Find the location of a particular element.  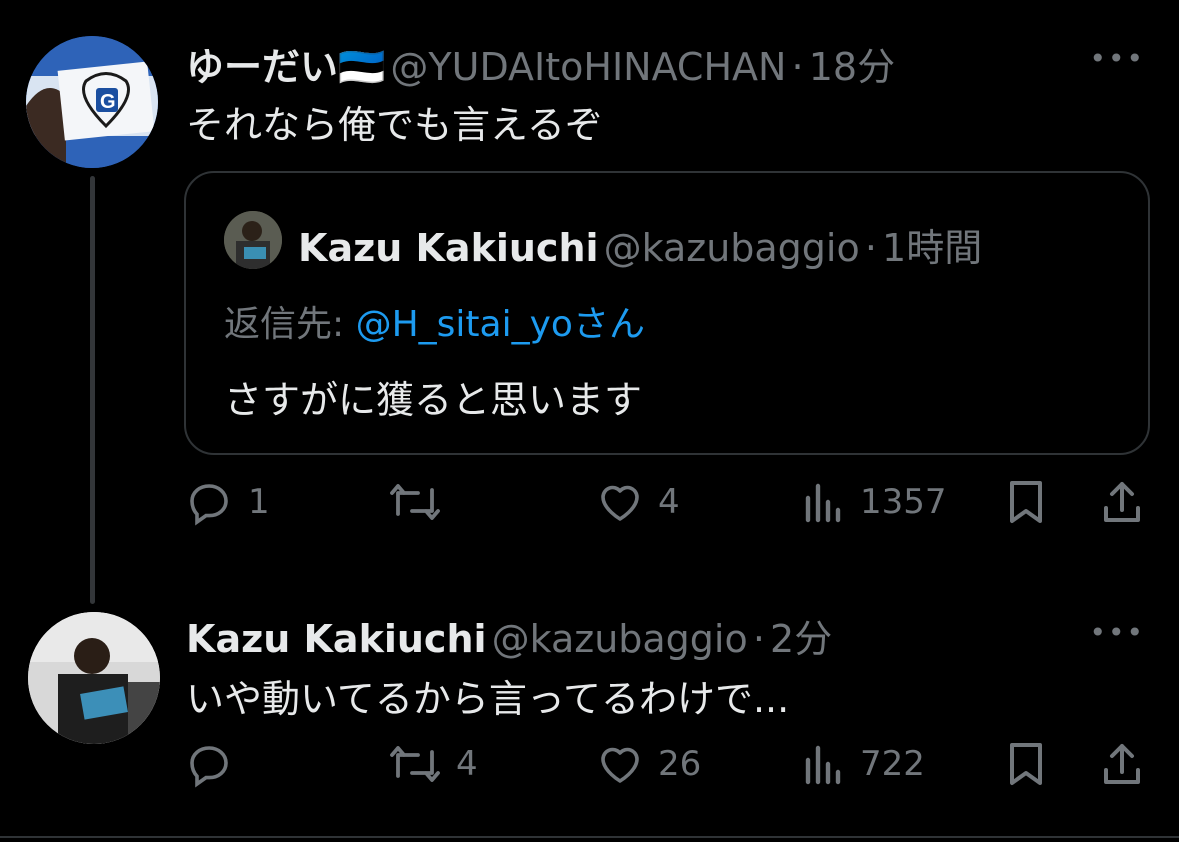

like-button: 4 is located at coordinates (638, 502).